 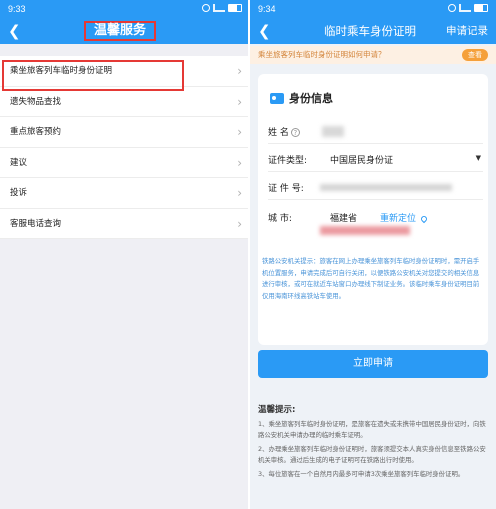 What do you see at coordinates (311, 98) in the screenshot?
I see `card-title: 身份信息` at bounding box center [311, 98].